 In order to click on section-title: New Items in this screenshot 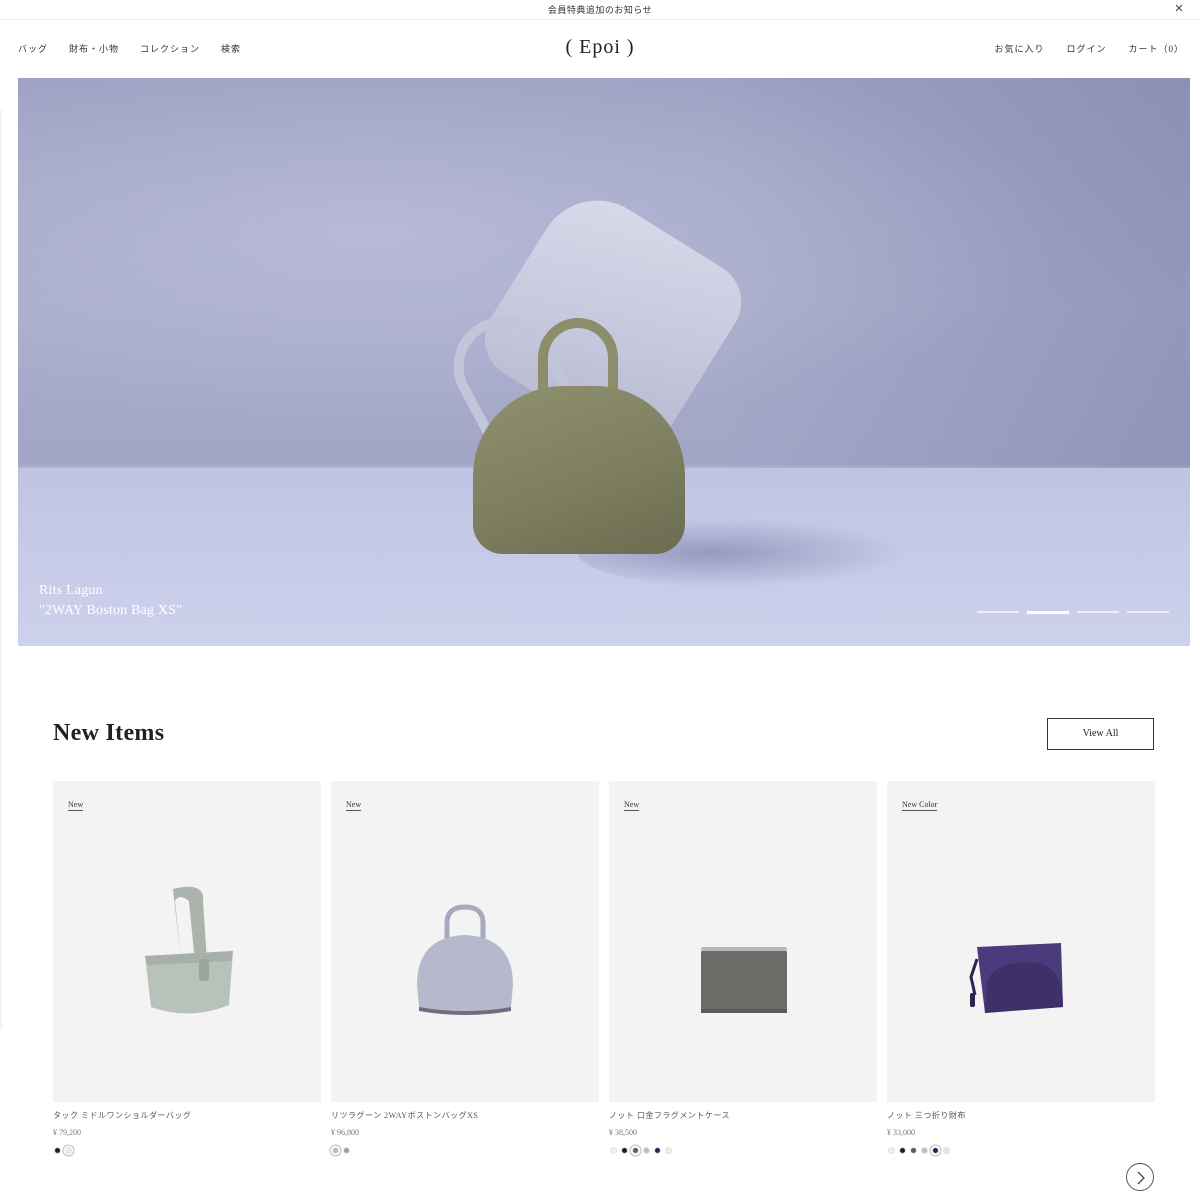, I will do `click(109, 733)`.